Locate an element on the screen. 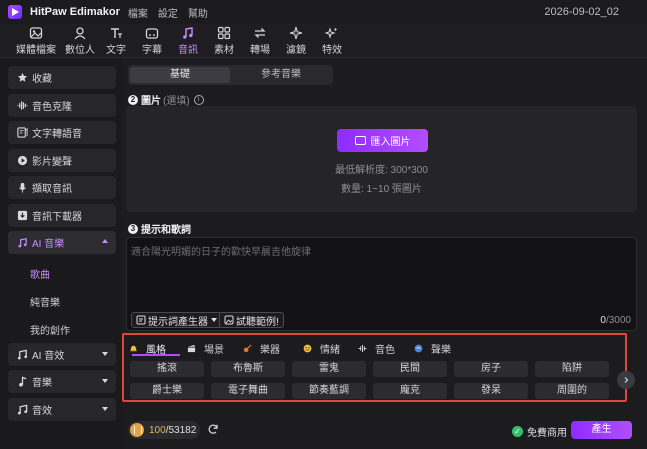 The height and width of the screenshot is (449, 647). tag-tab-mood: 情緒 is located at coordinates (321, 348).